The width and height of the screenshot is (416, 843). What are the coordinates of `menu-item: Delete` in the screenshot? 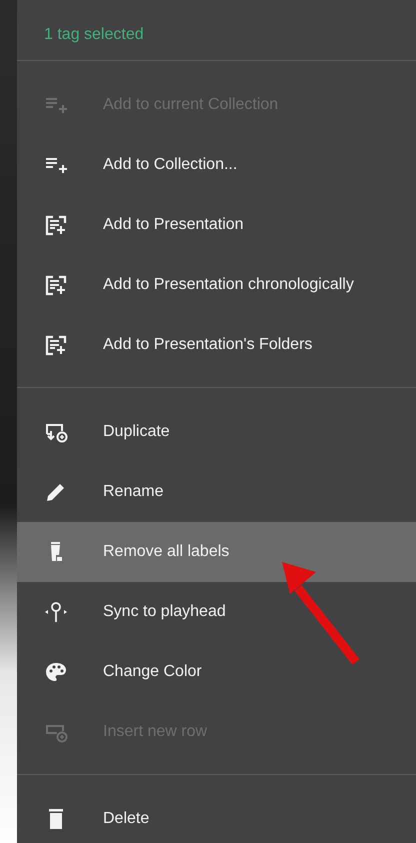 It's located at (216, 816).